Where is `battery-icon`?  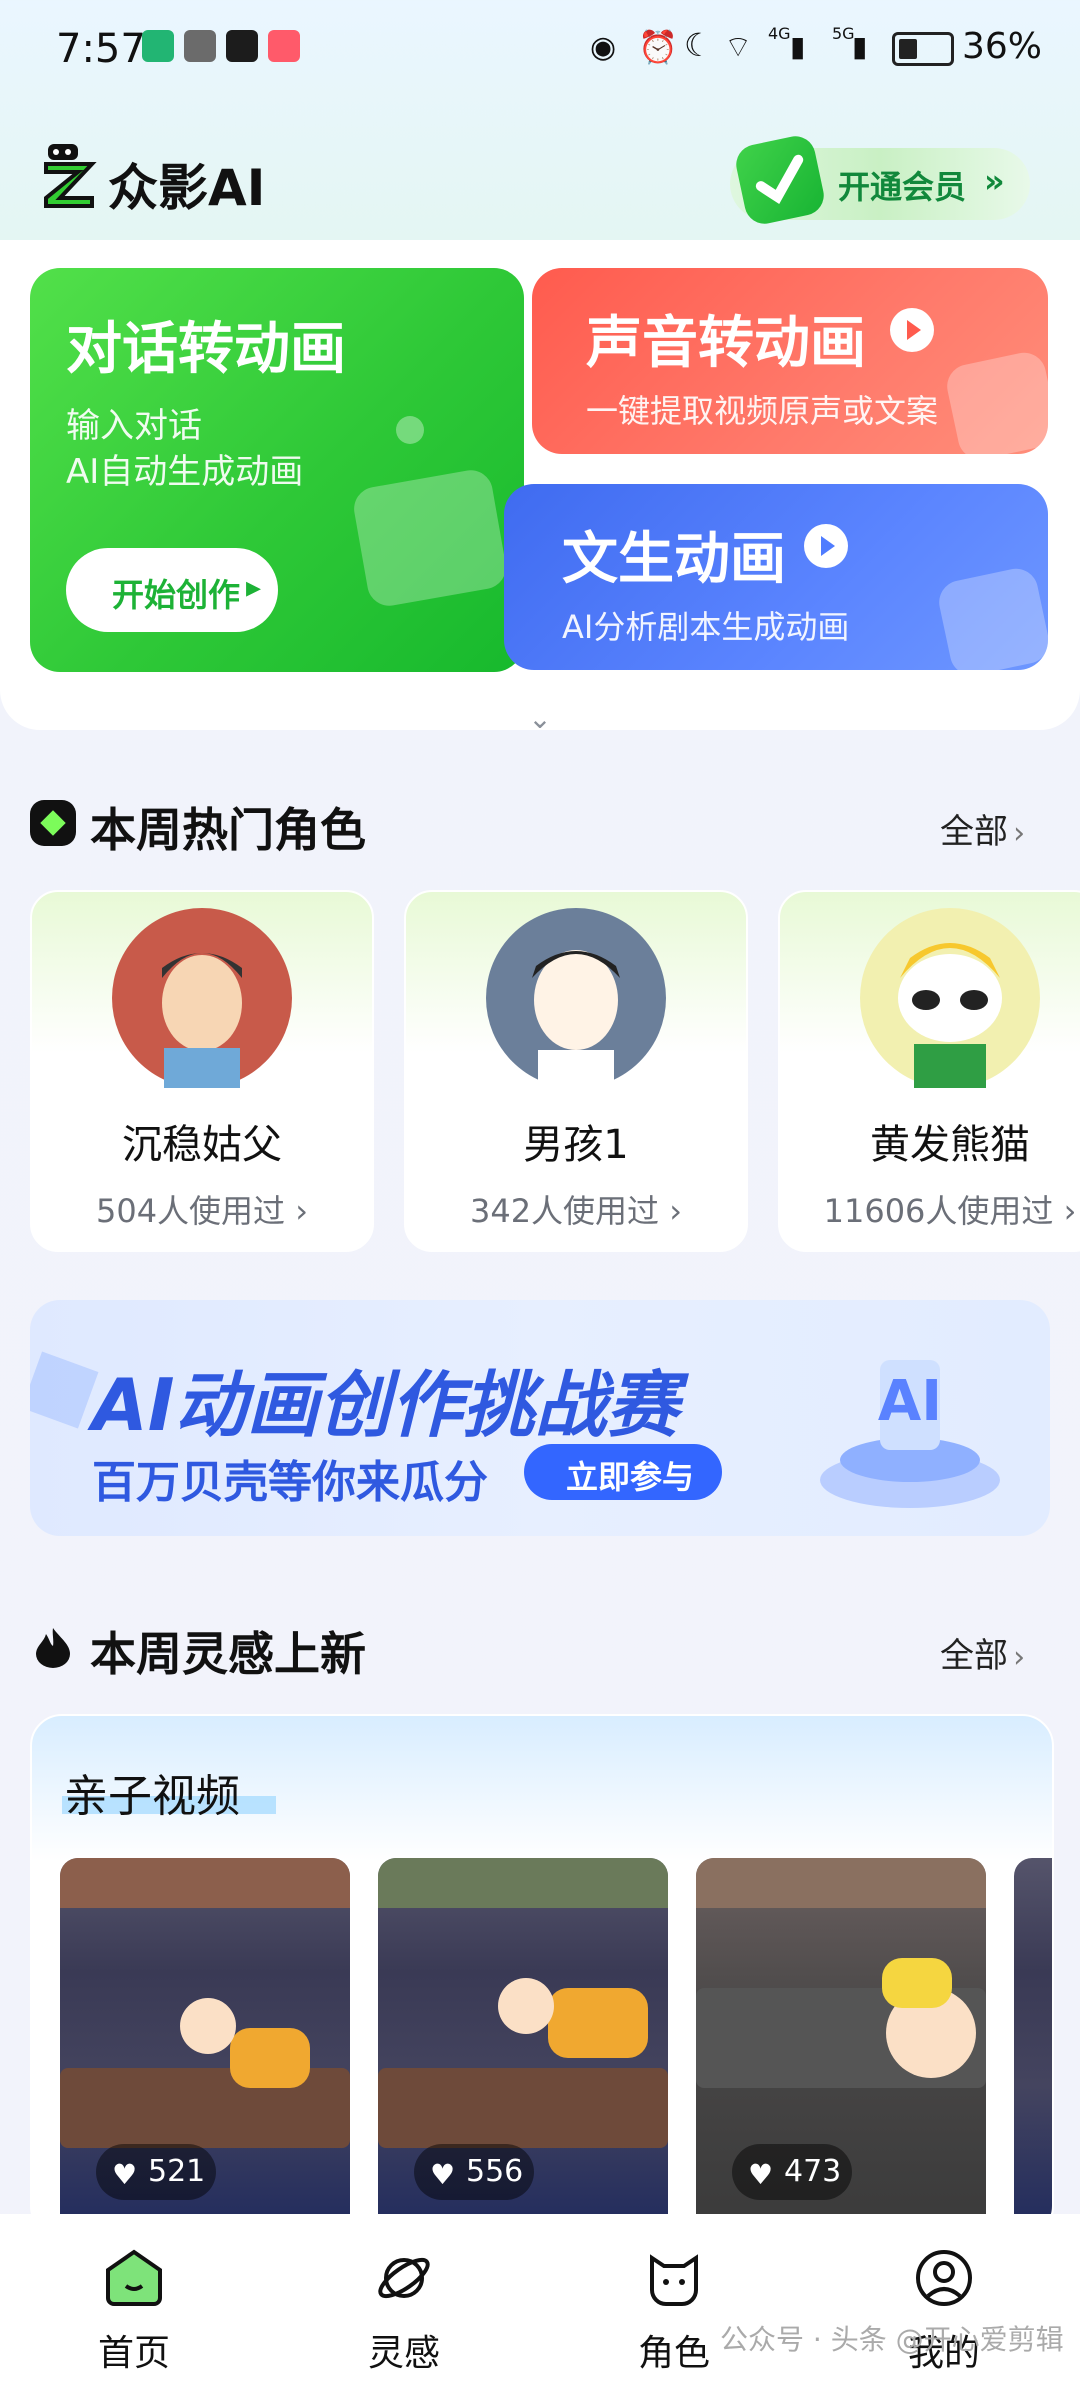
battery-icon is located at coordinates (923, 49).